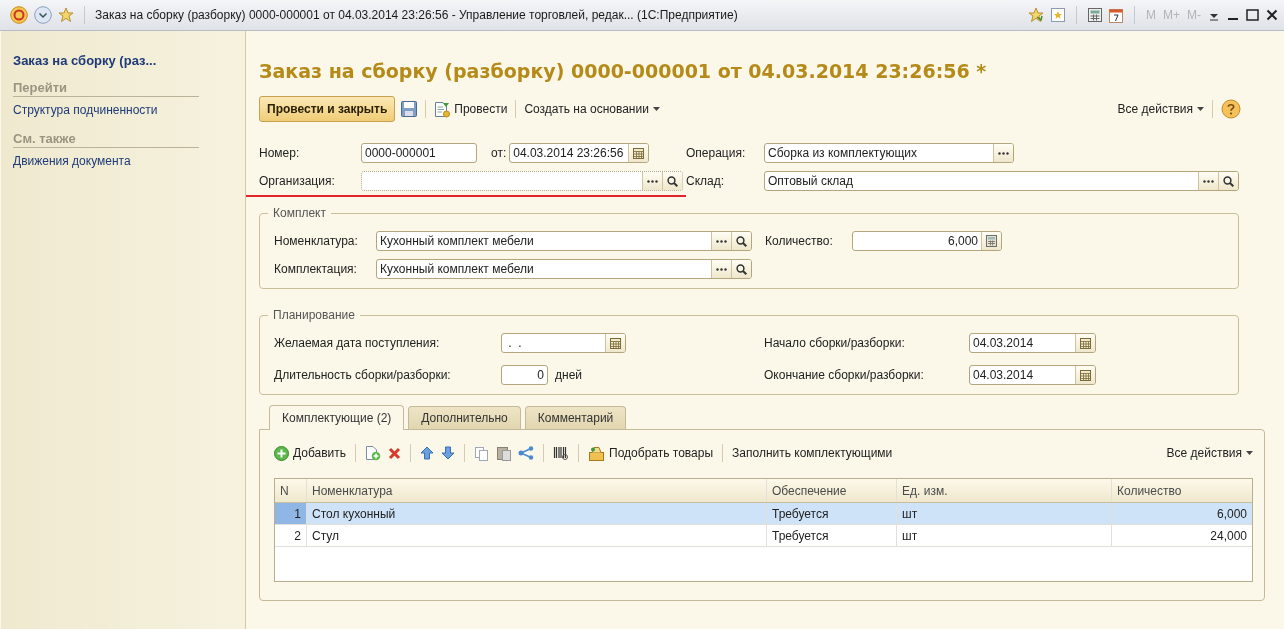 This screenshot has height=629, width=1284. I want to click on add-document-icon, so click(373, 453).